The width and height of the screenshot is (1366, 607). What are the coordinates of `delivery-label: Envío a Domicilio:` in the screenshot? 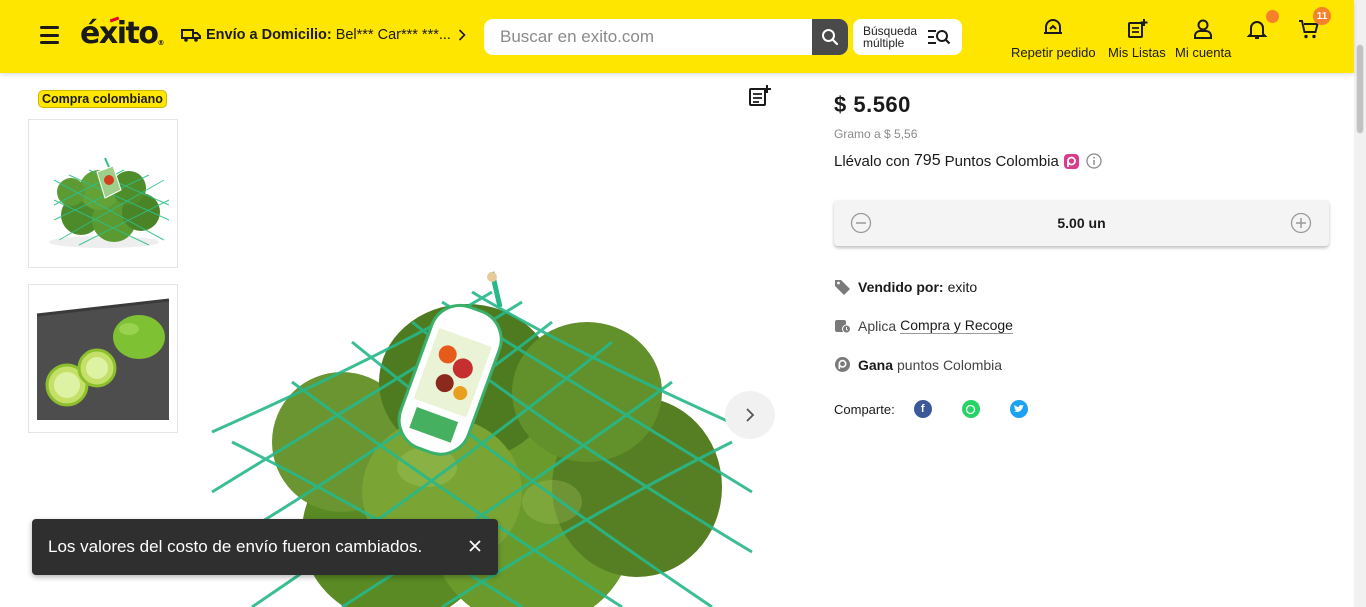 It's located at (269, 35).